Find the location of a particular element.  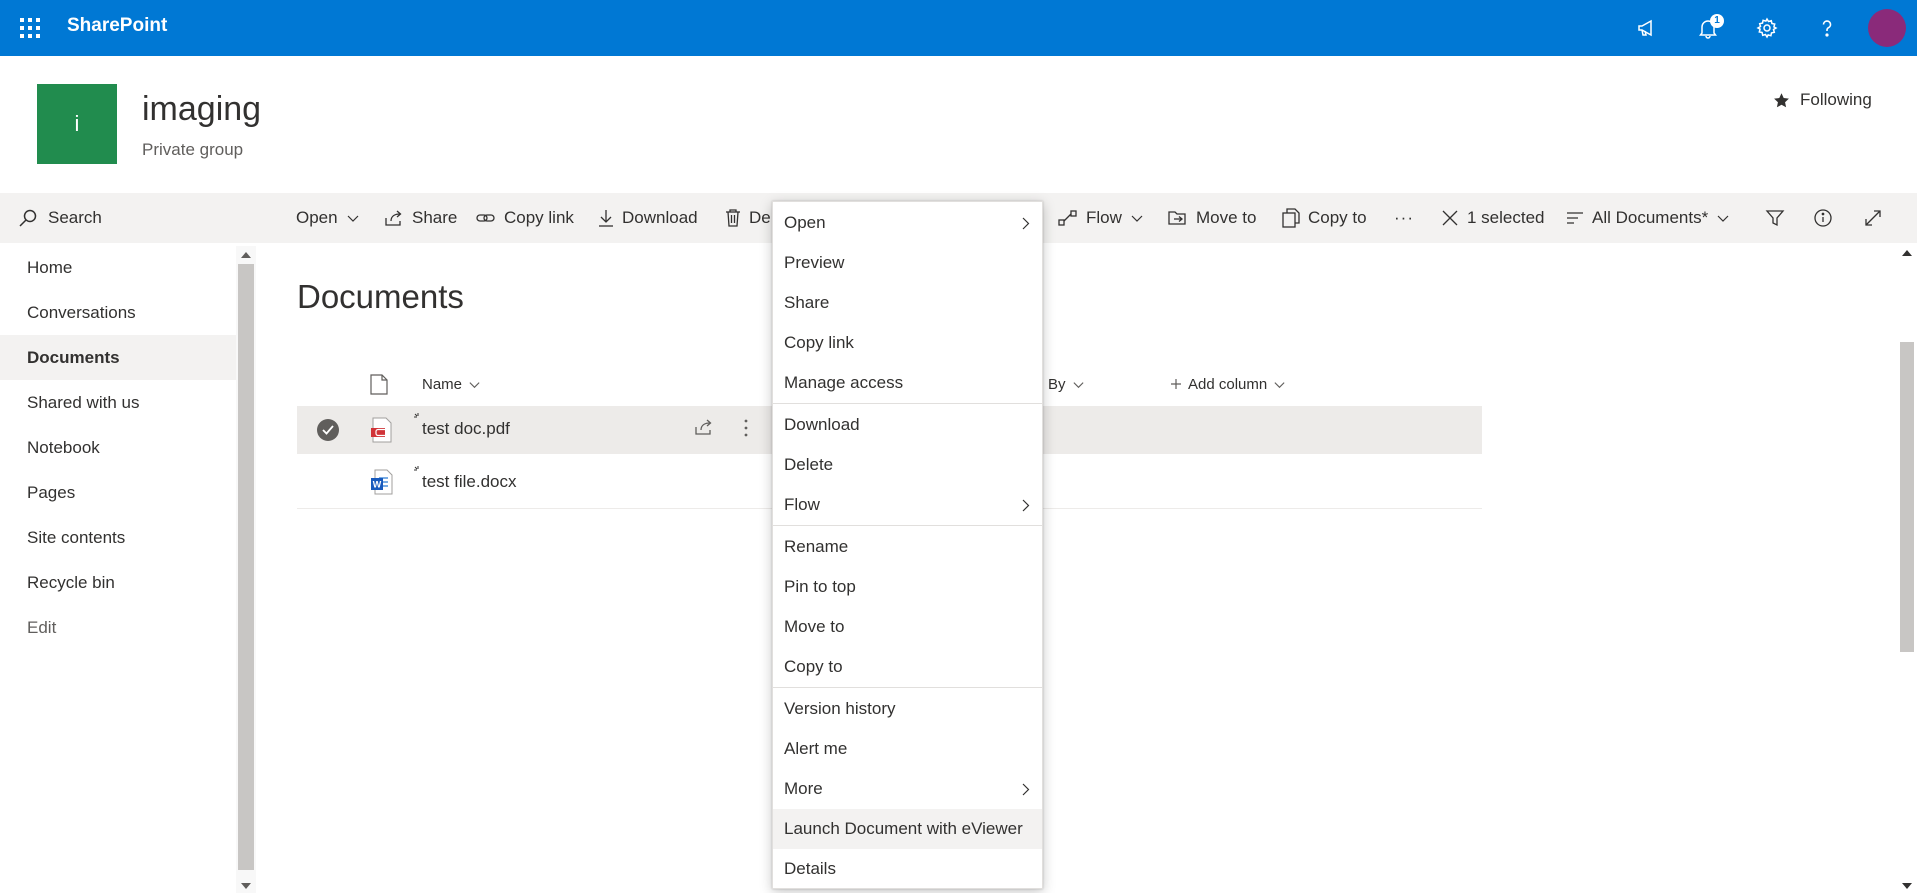

app-launcher-icon is located at coordinates (30, 28).